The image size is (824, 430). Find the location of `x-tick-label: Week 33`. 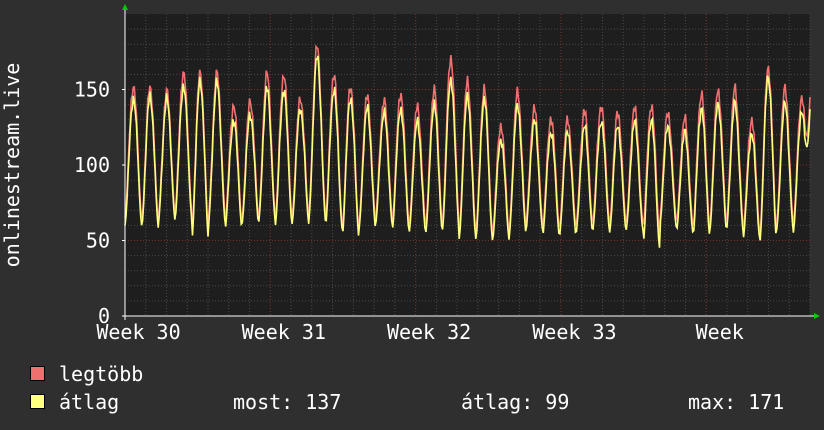

x-tick-label: Week 33 is located at coordinates (574, 332).